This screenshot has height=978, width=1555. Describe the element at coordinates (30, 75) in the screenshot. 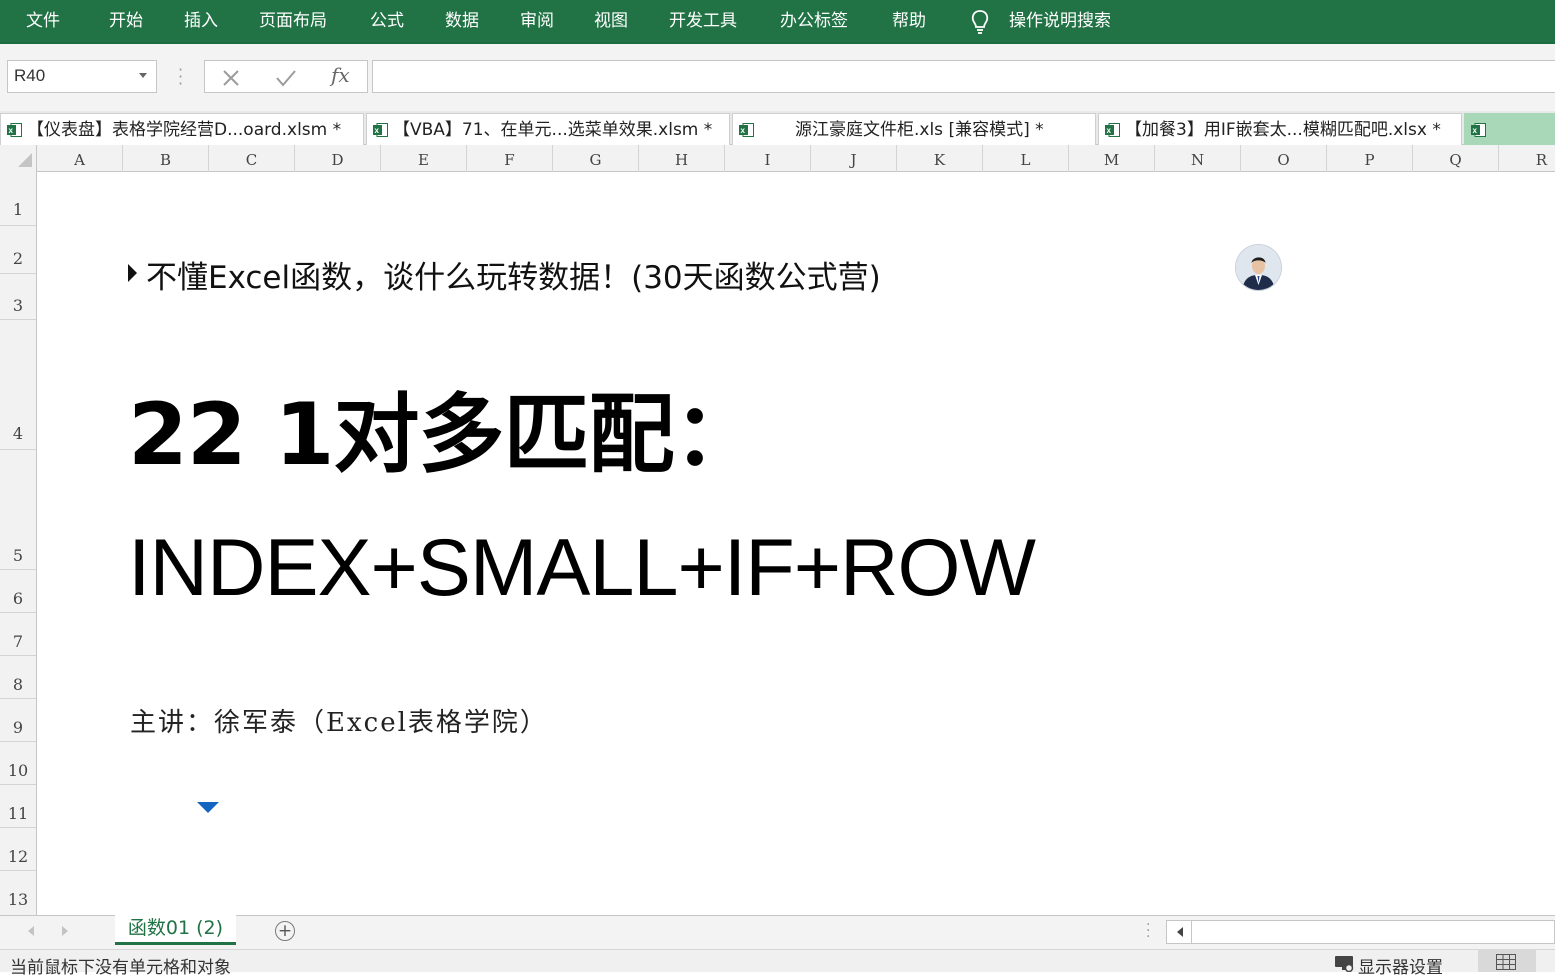

I see `name-box-value: R40` at that location.